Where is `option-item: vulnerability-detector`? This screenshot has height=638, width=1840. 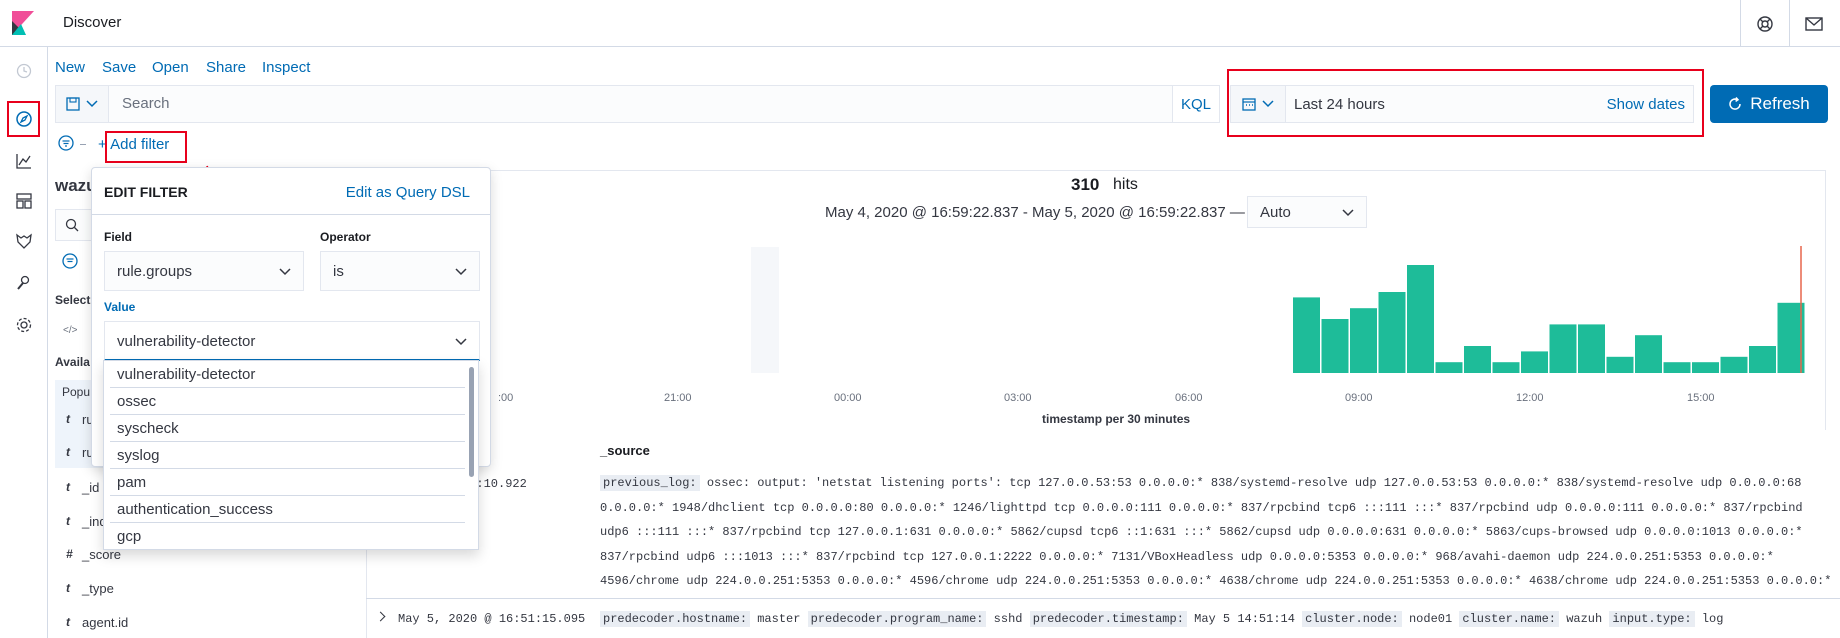 option-item: vulnerability-detector is located at coordinates (186, 374).